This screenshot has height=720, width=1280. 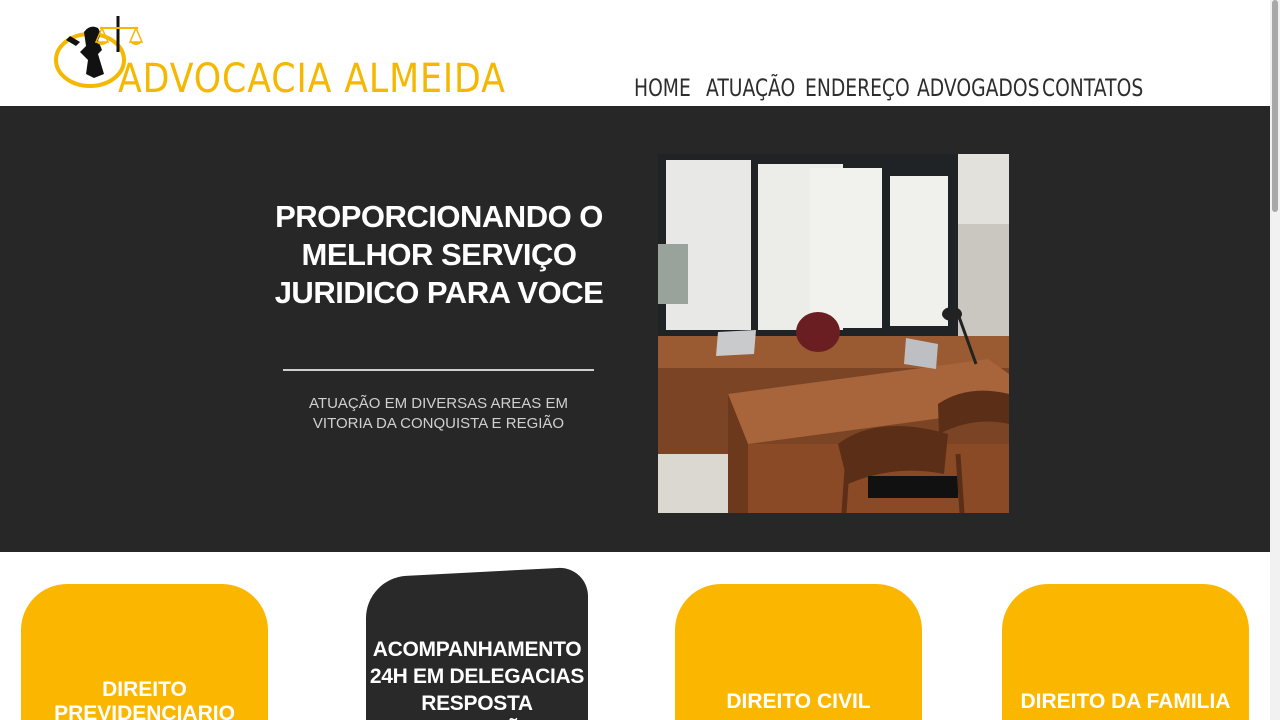 I want to click on page-scrollbar, so click(x=1275, y=360).